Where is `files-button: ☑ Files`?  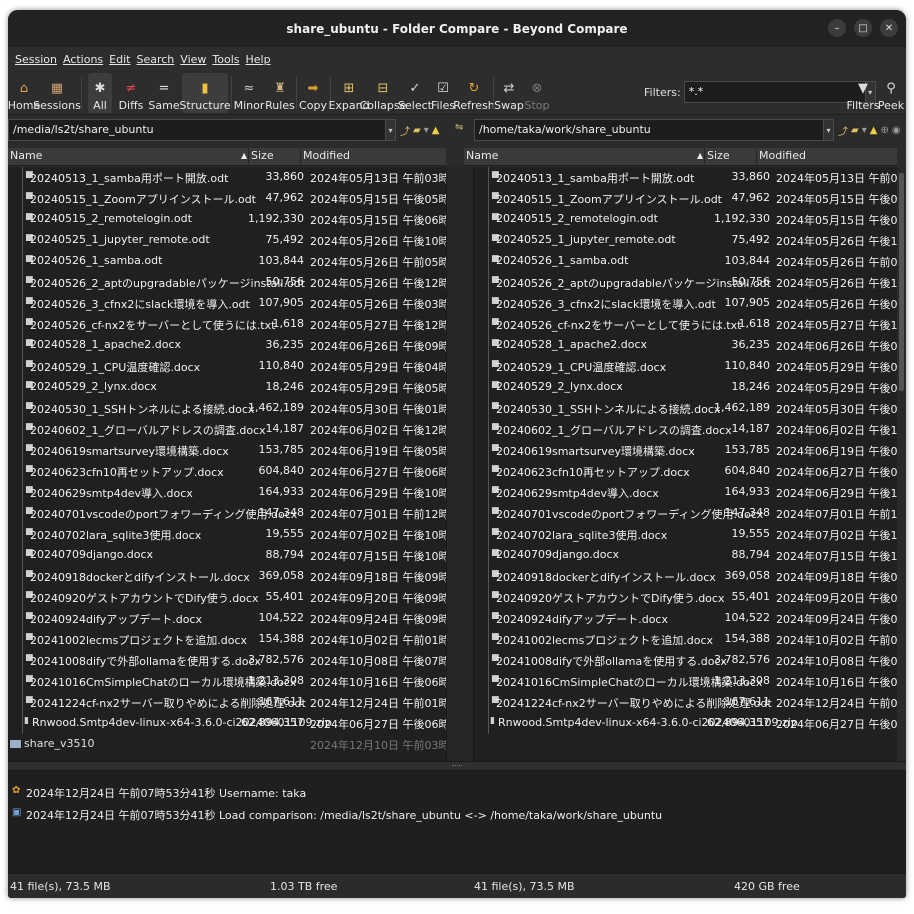
files-button: ☑ Files is located at coordinates (443, 93).